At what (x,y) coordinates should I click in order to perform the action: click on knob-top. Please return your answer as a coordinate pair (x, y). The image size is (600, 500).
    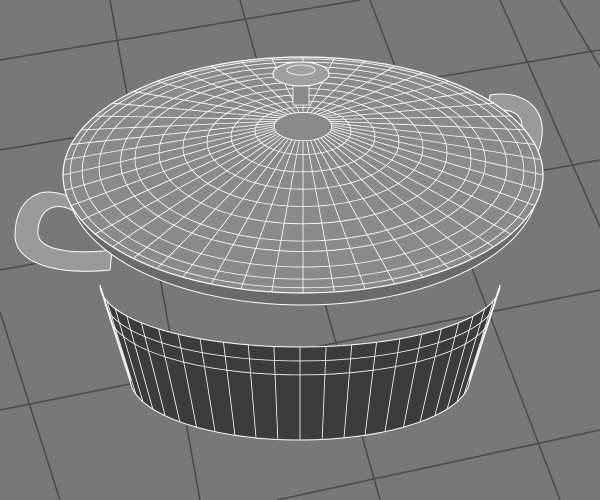
    Looking at the image, I should click on (301, 74).